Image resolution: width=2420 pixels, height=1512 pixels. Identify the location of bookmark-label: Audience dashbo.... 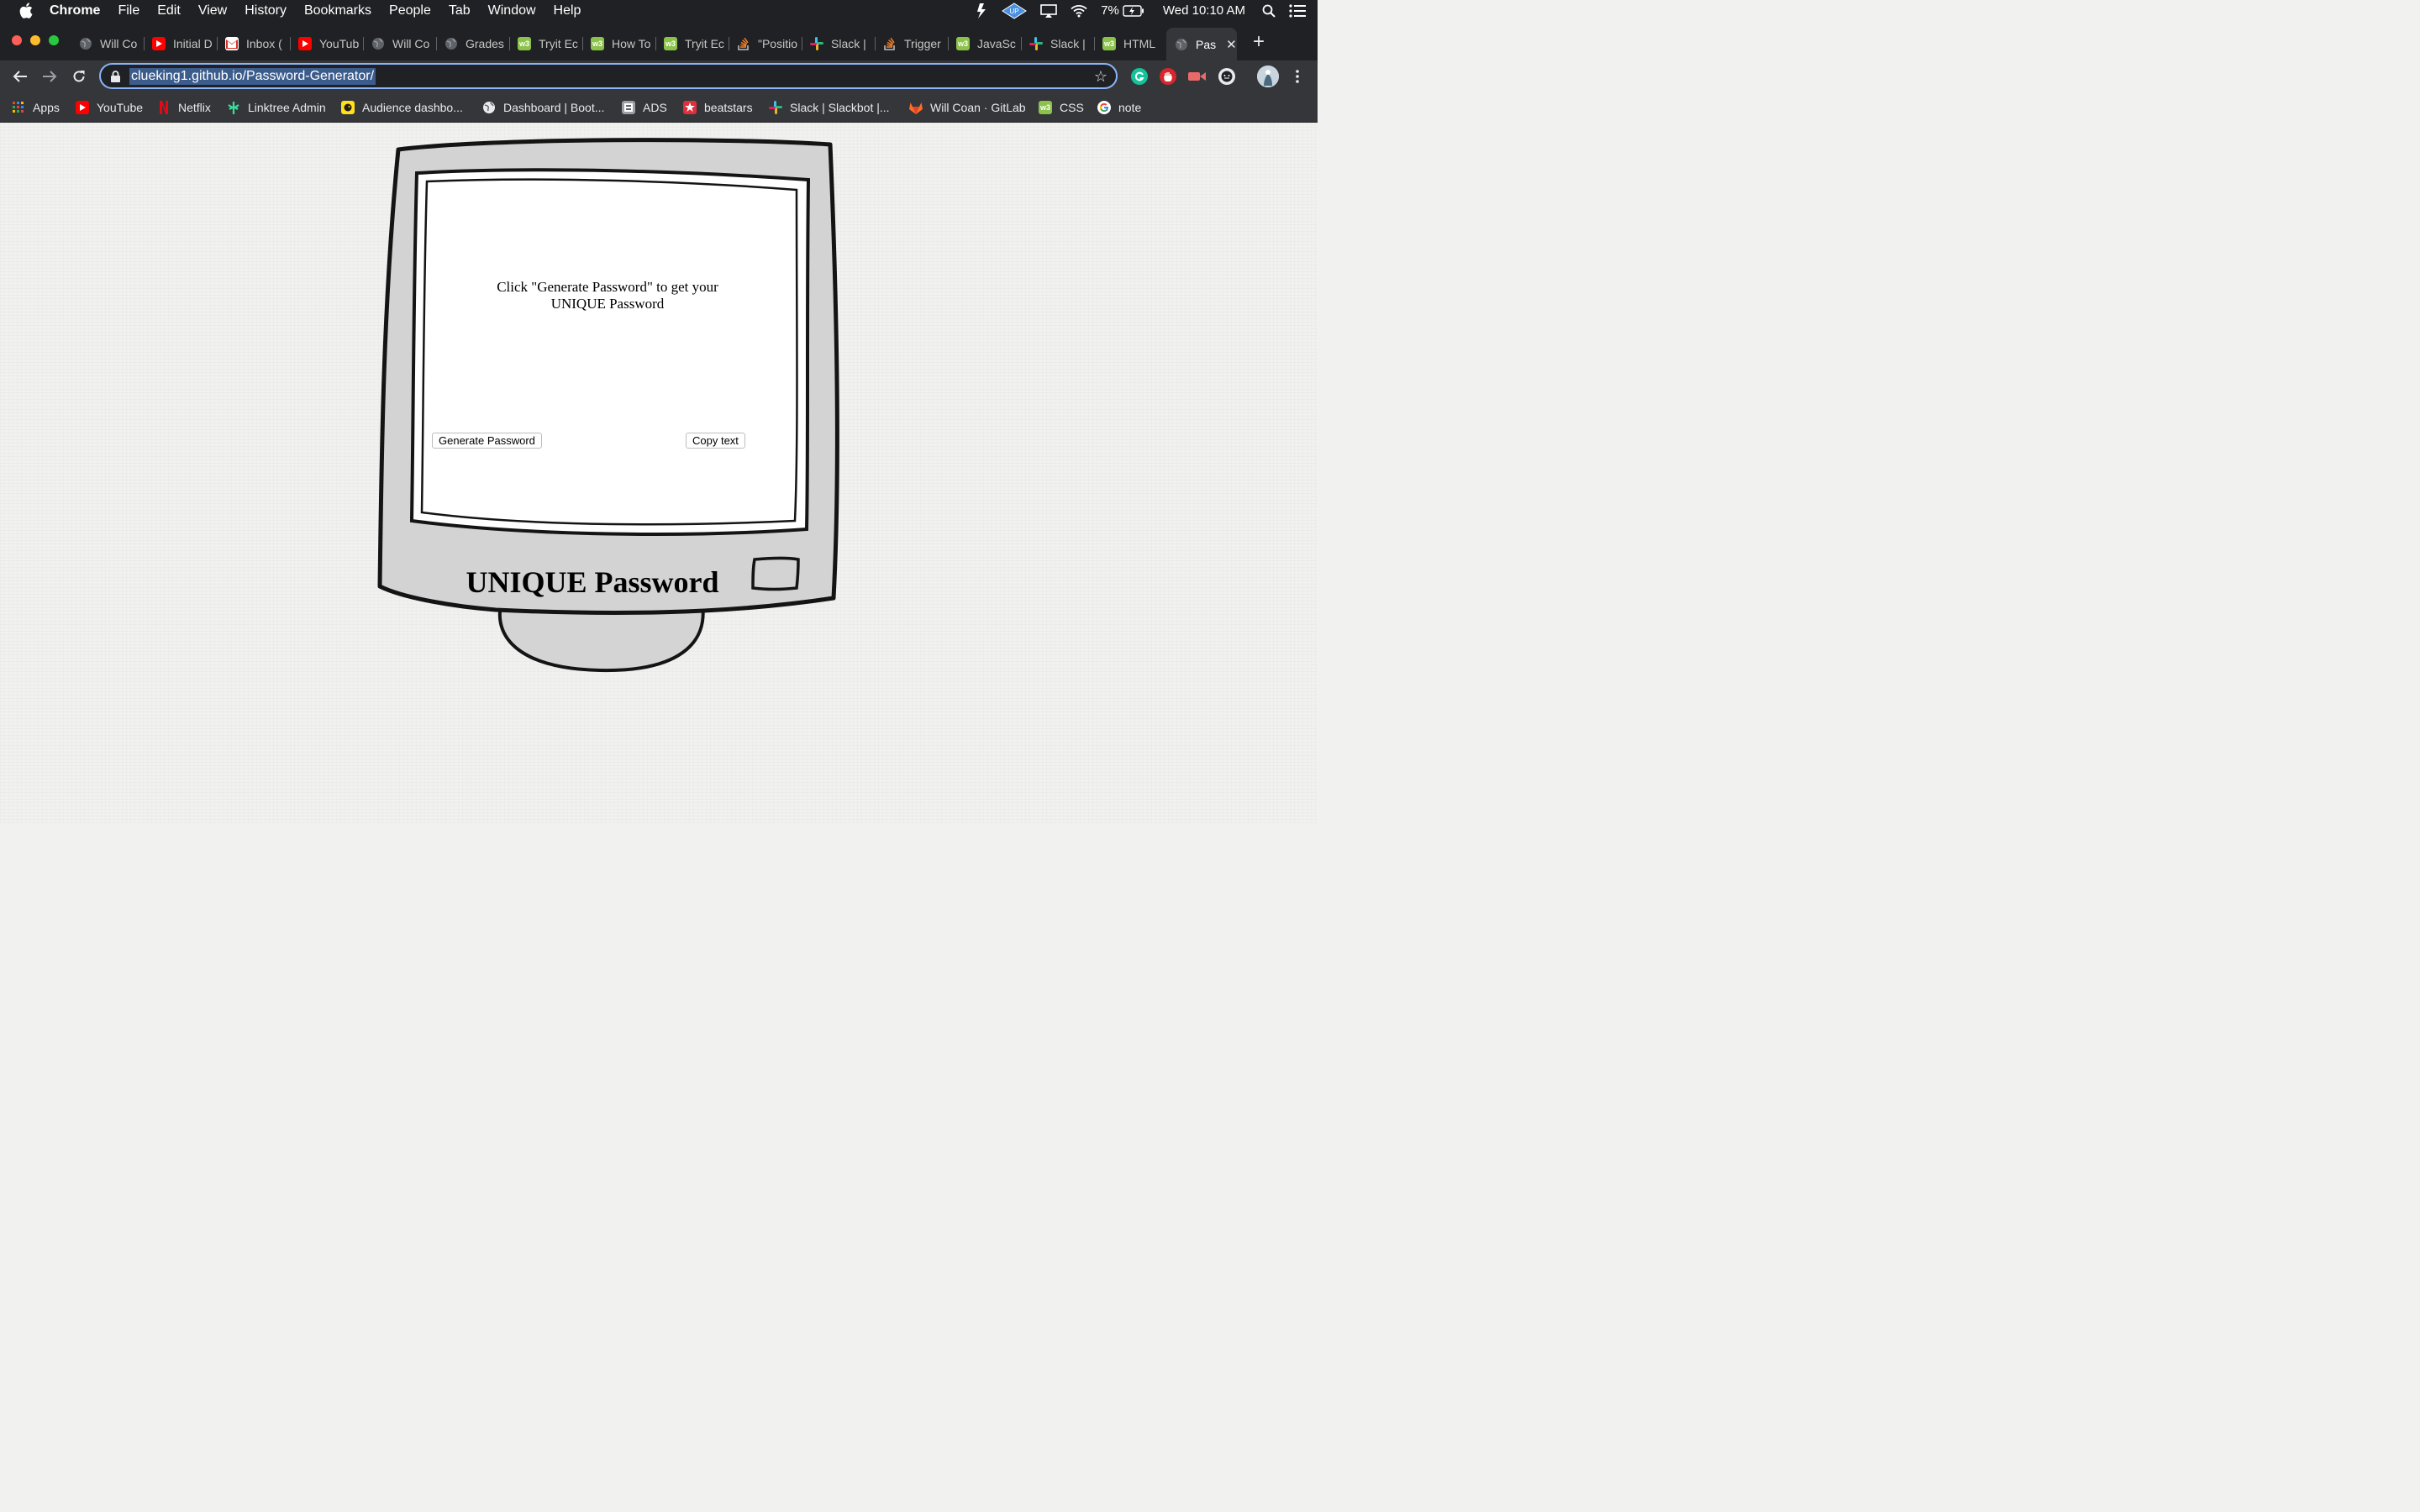
(412, 107).